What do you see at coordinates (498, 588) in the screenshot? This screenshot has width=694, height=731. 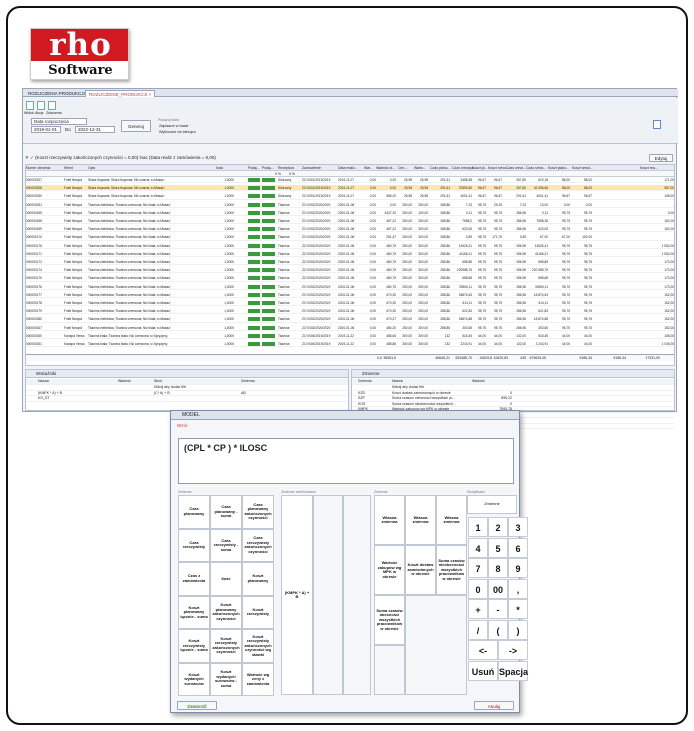 I see `keypad-key: 00` at bounding box center [498, 588].